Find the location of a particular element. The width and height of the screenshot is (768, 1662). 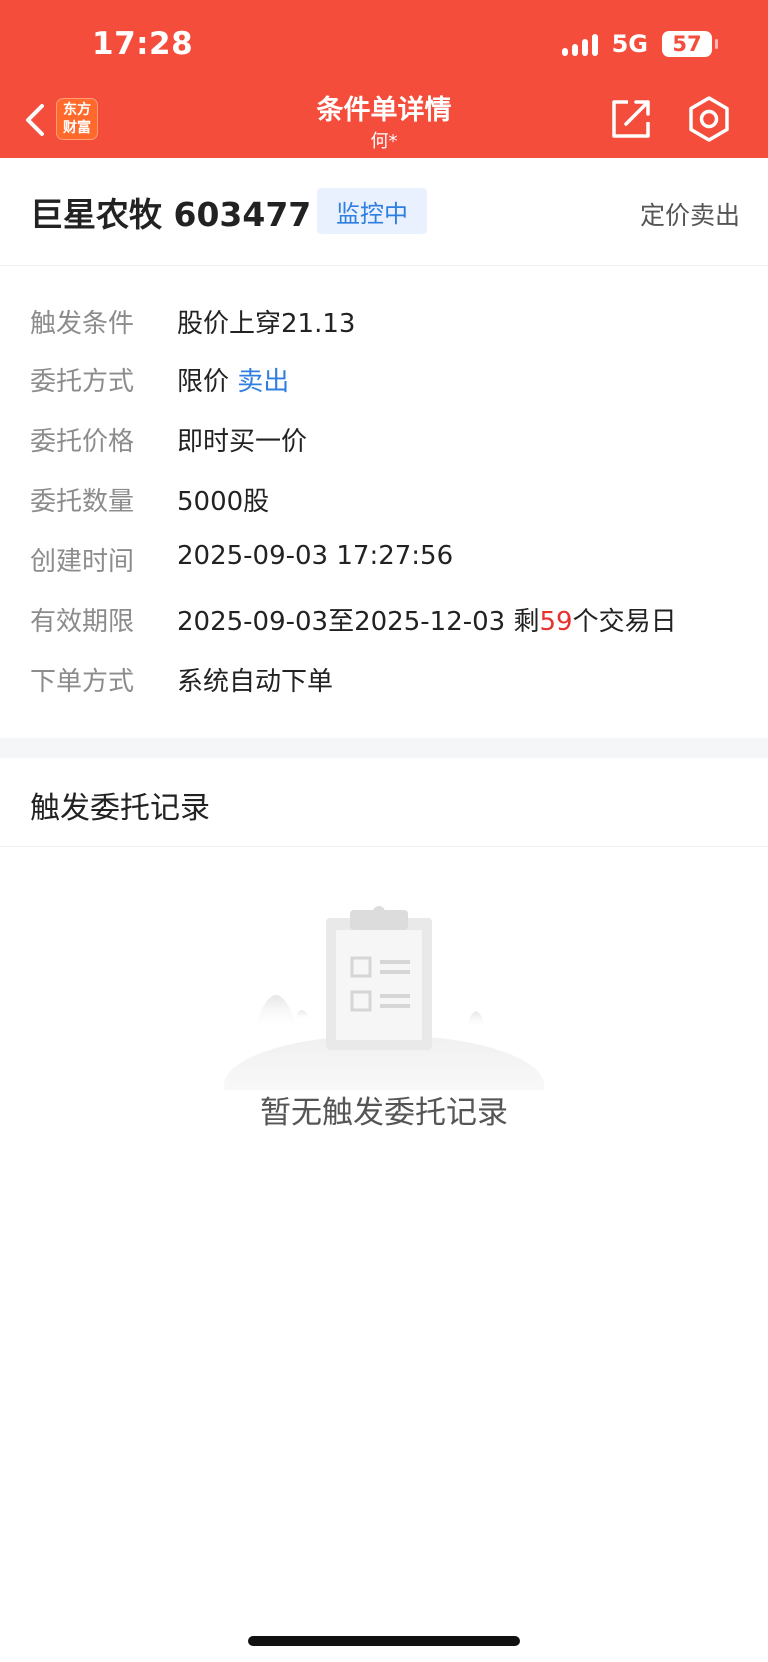

validity-range: 2025-09-03至2025-12-03 剩 is located at coordinates (358, 622).